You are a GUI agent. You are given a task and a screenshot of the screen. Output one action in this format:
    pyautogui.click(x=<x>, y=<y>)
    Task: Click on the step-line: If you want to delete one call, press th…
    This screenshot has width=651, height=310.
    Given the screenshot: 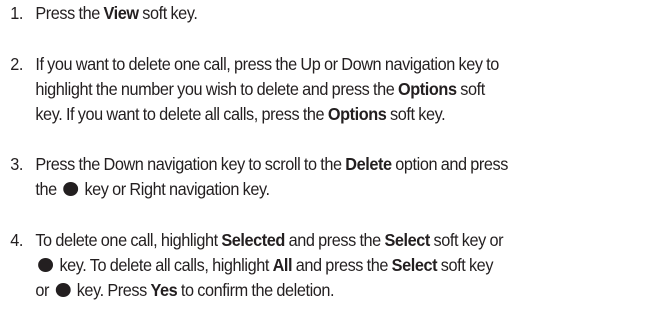 What is the action you would take?
    pyautogui.click(x=335, y=64)
    